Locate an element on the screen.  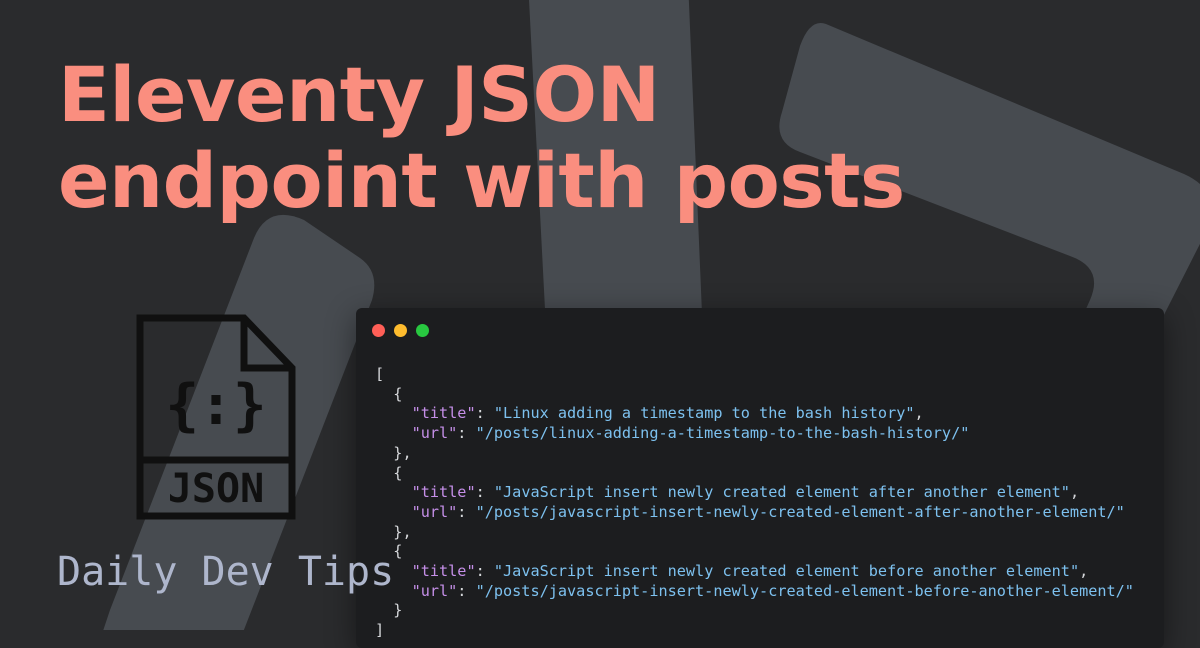
post-1-url-key: "url" is located at coordinates (434, 433).